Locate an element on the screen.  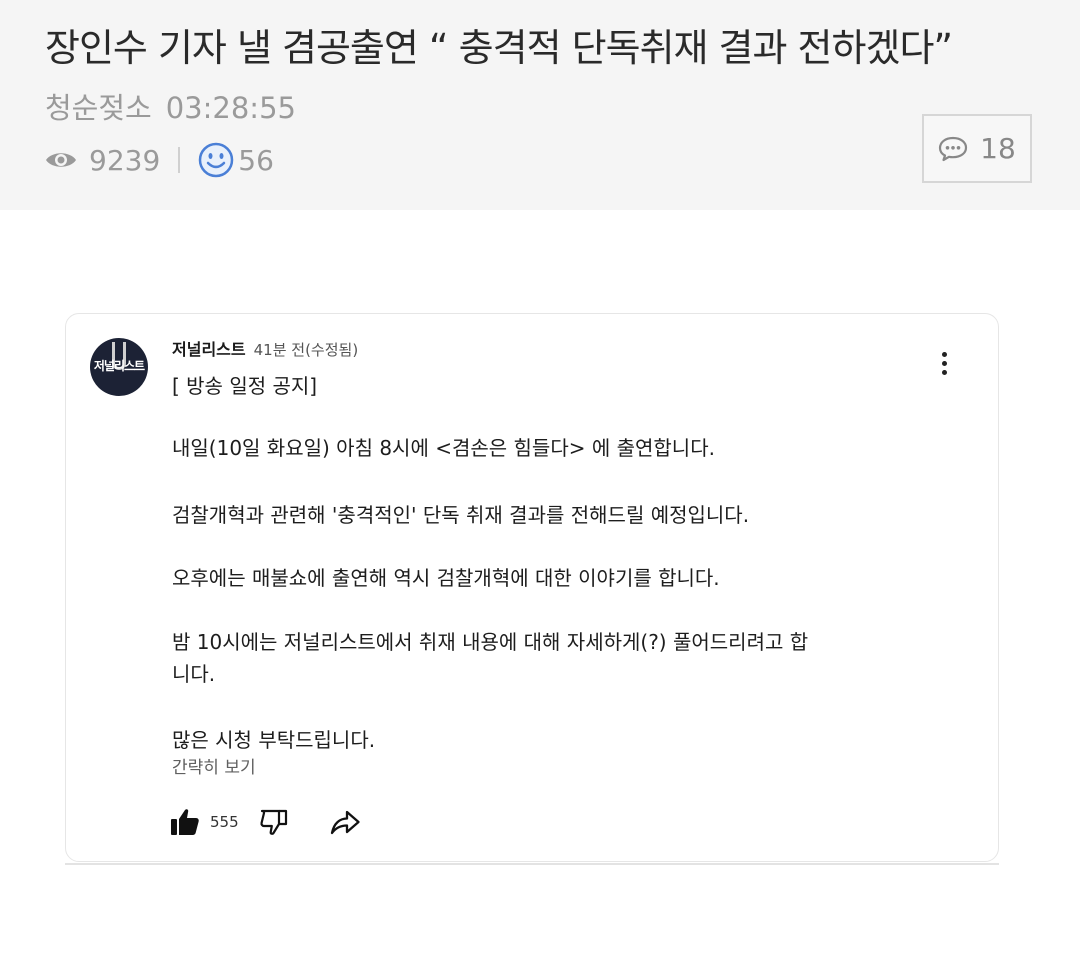
post-timestamp: 41분 전(수정됨) is located at coordinates (306, 350).